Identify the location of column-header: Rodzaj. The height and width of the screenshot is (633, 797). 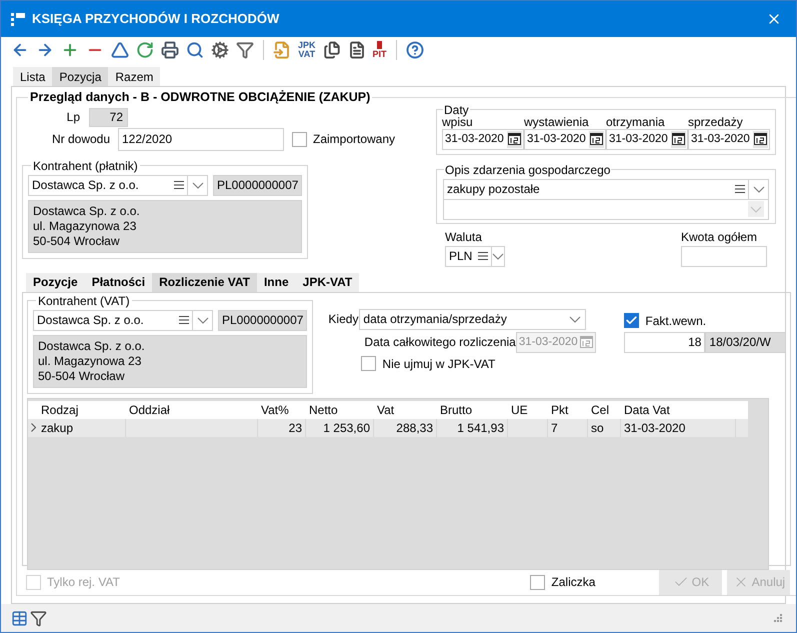
(82, 409).